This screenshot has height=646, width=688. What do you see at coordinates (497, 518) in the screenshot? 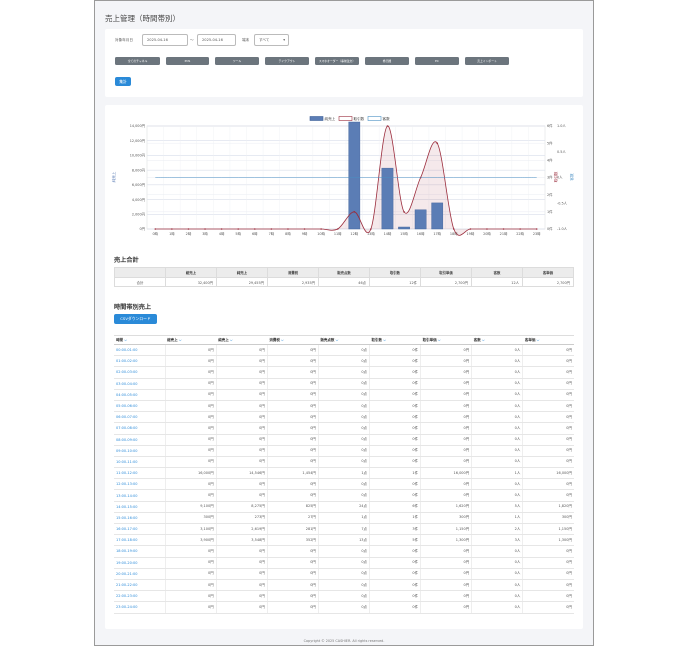
I see `table-cell: 1人` at bounding box center [497, 518].